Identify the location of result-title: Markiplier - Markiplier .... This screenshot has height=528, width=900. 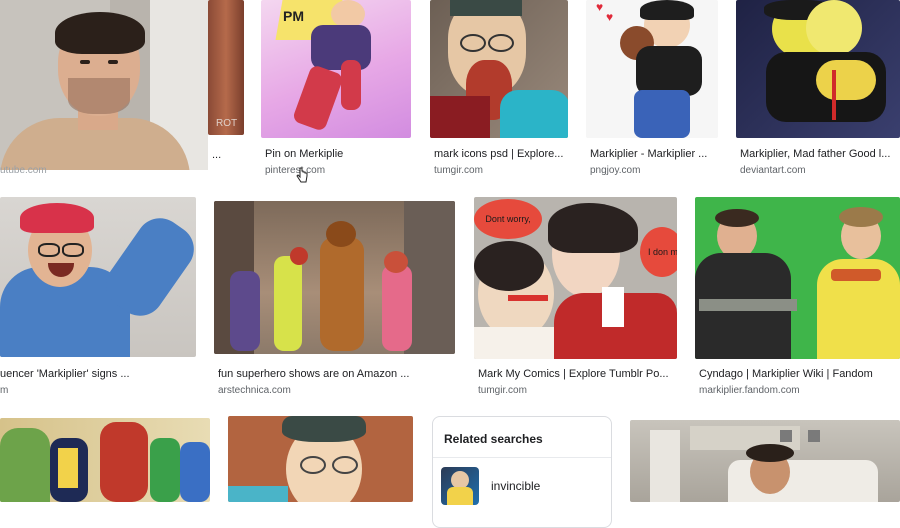
(655, 154).